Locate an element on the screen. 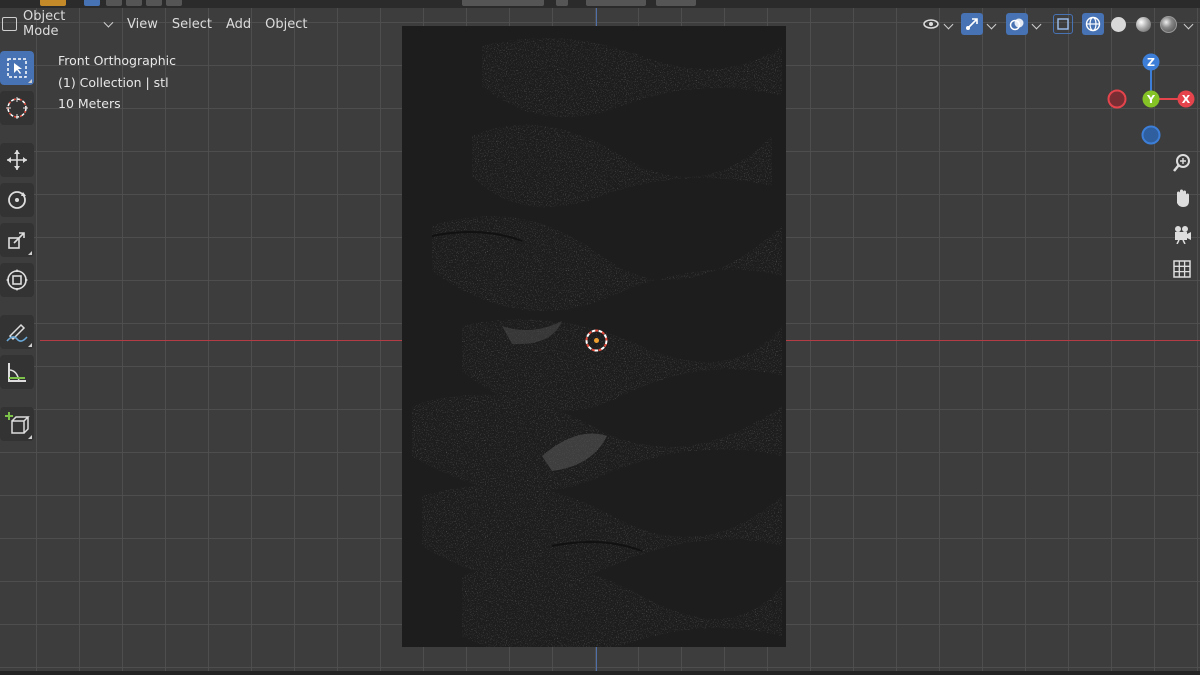 This screenshot has width=1200, height=675. cursor-tool is located at coordinates (17, 108).